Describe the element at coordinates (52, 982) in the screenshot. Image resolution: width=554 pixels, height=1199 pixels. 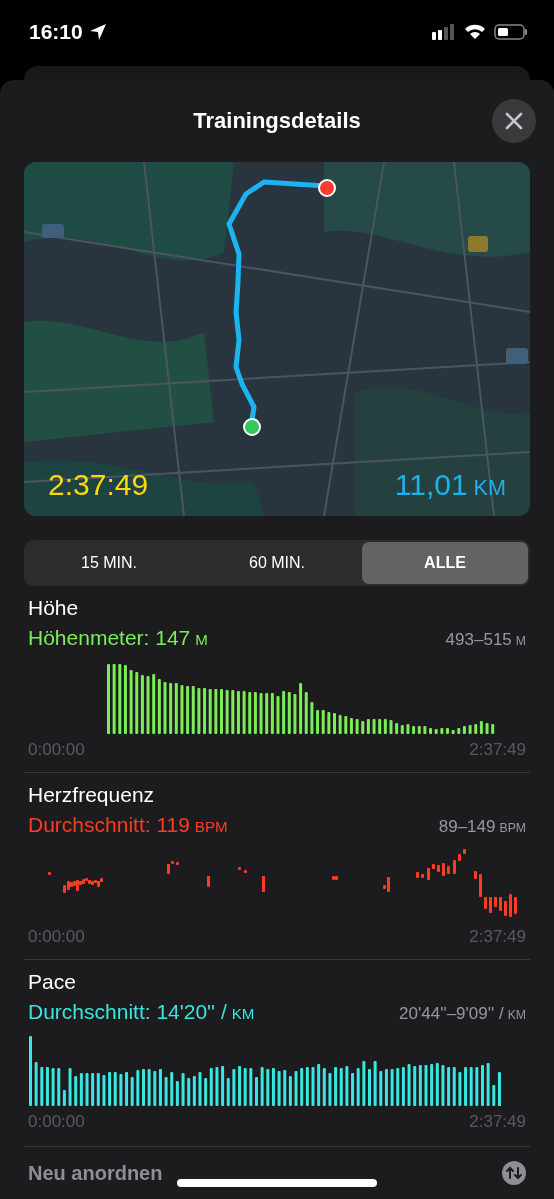
I see `metric-title: Pace` at that location.